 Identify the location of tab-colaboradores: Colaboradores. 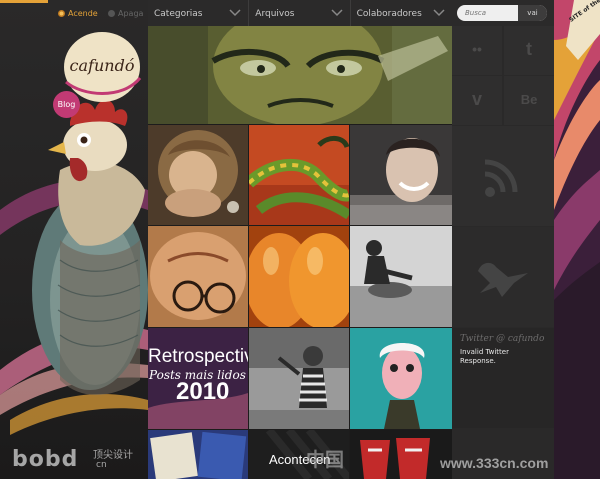
(401, 13).